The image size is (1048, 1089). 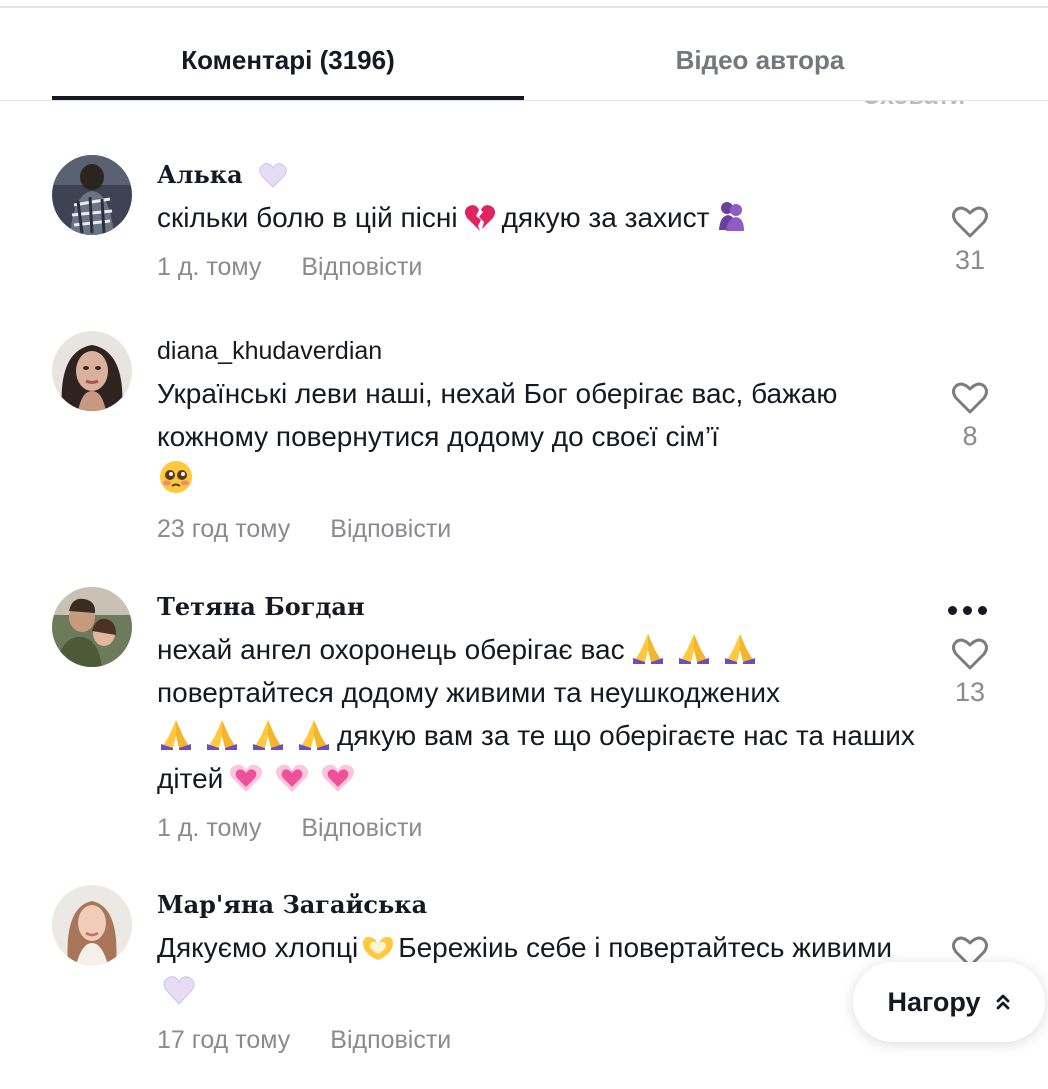 What do you see at coordinates (261, 606) in the screenshot?
I see `username-text: Тетяна Богдан` at bounding box center [261, 606].